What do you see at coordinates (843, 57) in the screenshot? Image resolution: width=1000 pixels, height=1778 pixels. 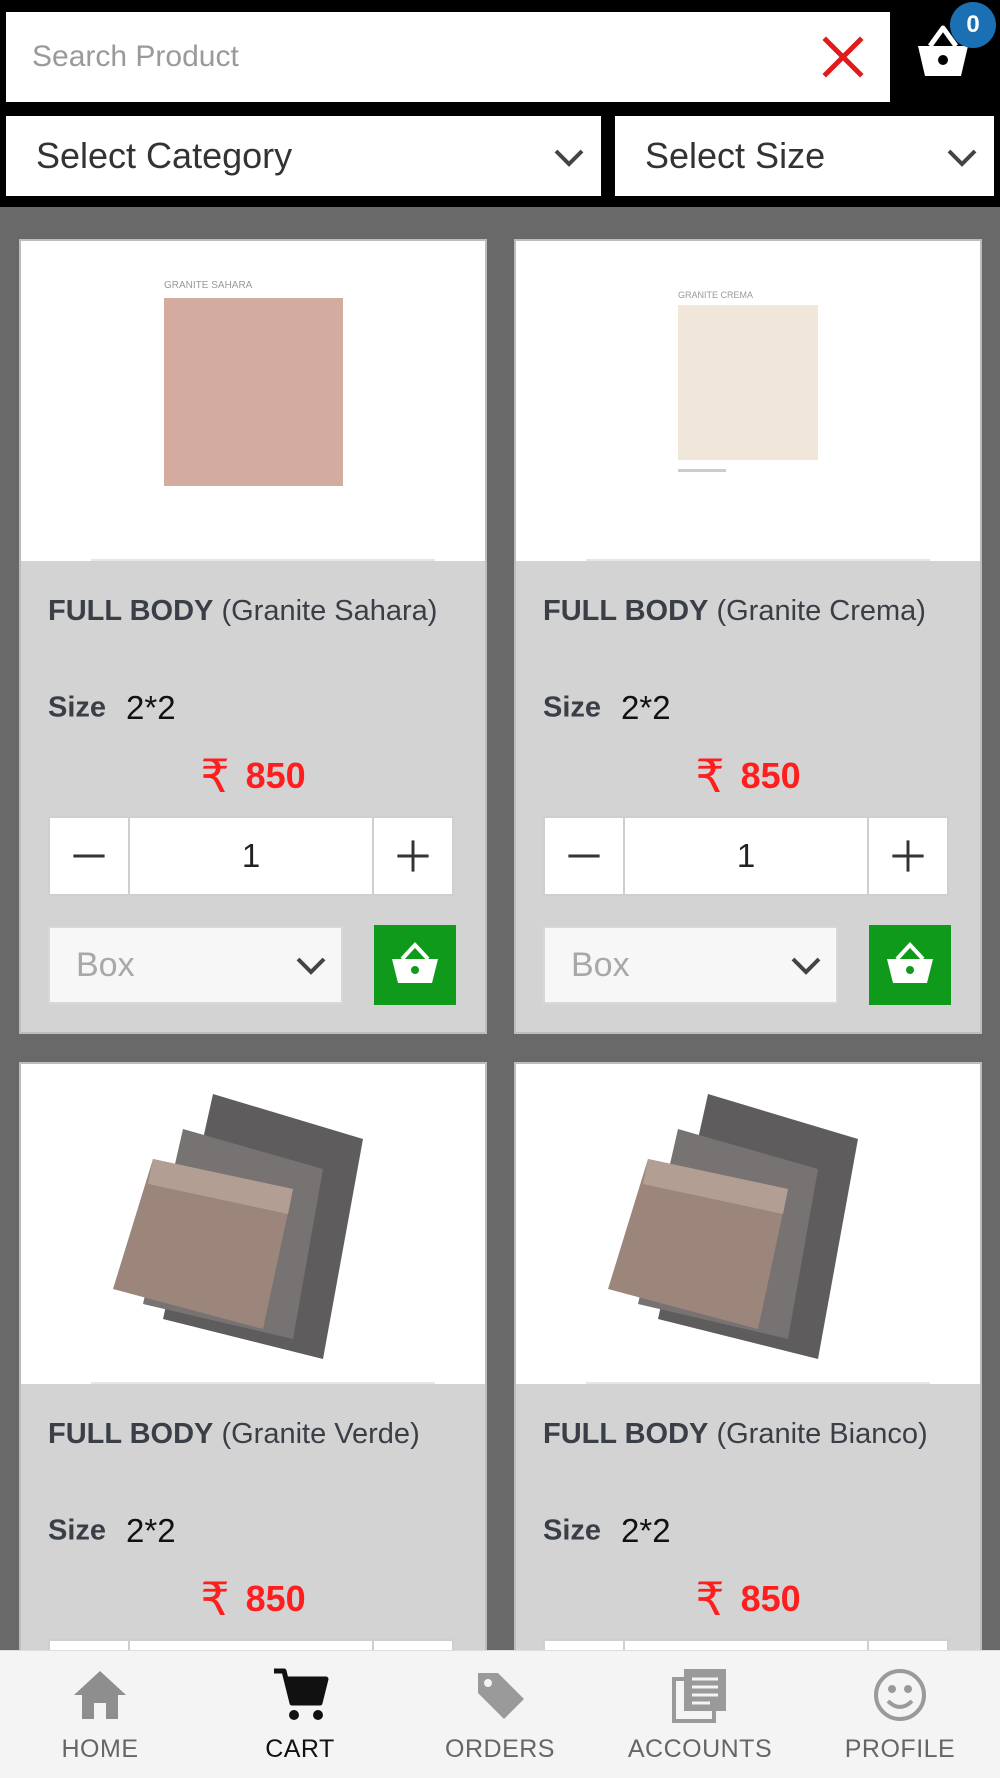 I see `close-icon` at bounding box center [843, 57].